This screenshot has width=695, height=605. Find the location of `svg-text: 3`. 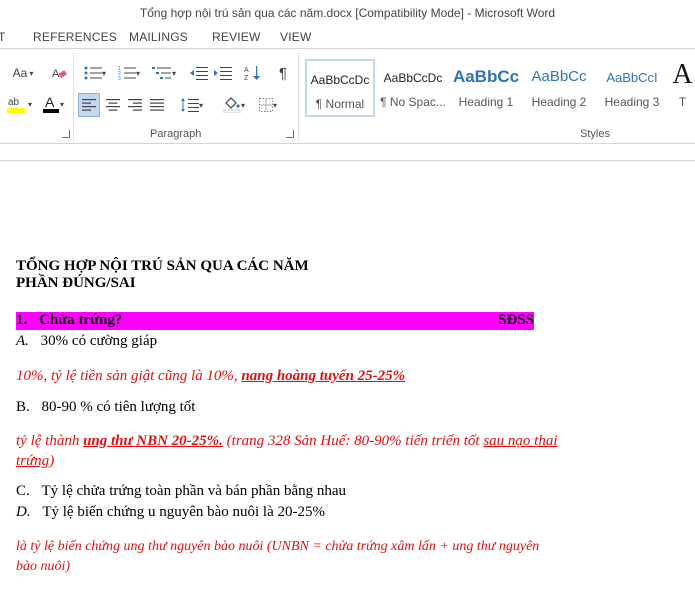

svg-text: 3 is located at coordinates (119, 78).